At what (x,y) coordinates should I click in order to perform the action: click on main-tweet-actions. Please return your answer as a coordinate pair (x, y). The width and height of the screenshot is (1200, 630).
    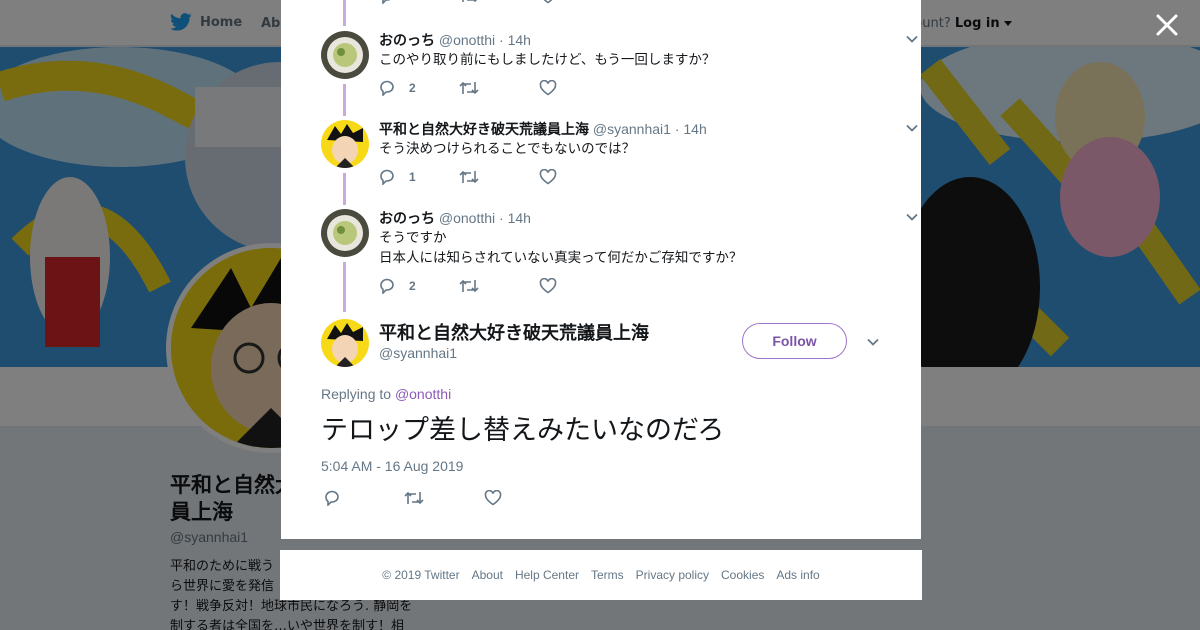
    Looking at the image, I should click on (444, 498).